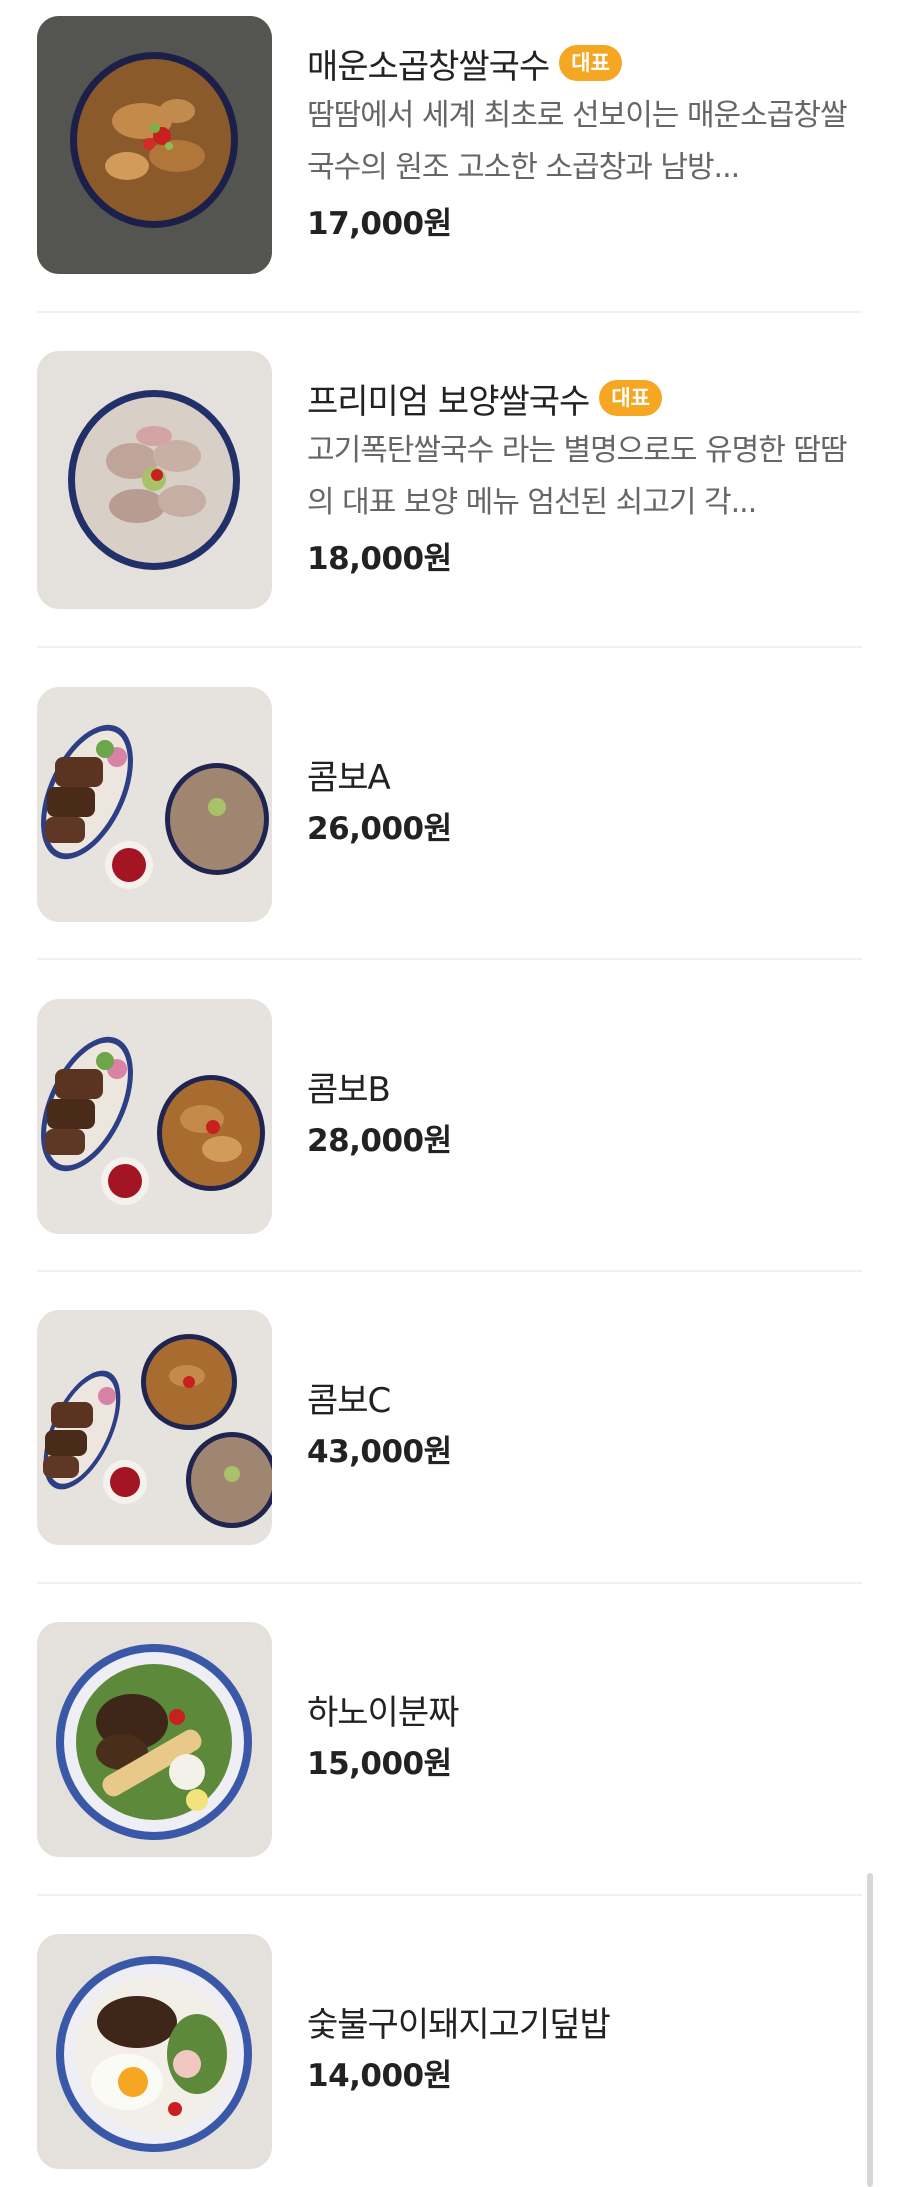 This screenshot has width=900, height=2187. I want to click on menu-item-name: 콤보B, so click(349, 1089).